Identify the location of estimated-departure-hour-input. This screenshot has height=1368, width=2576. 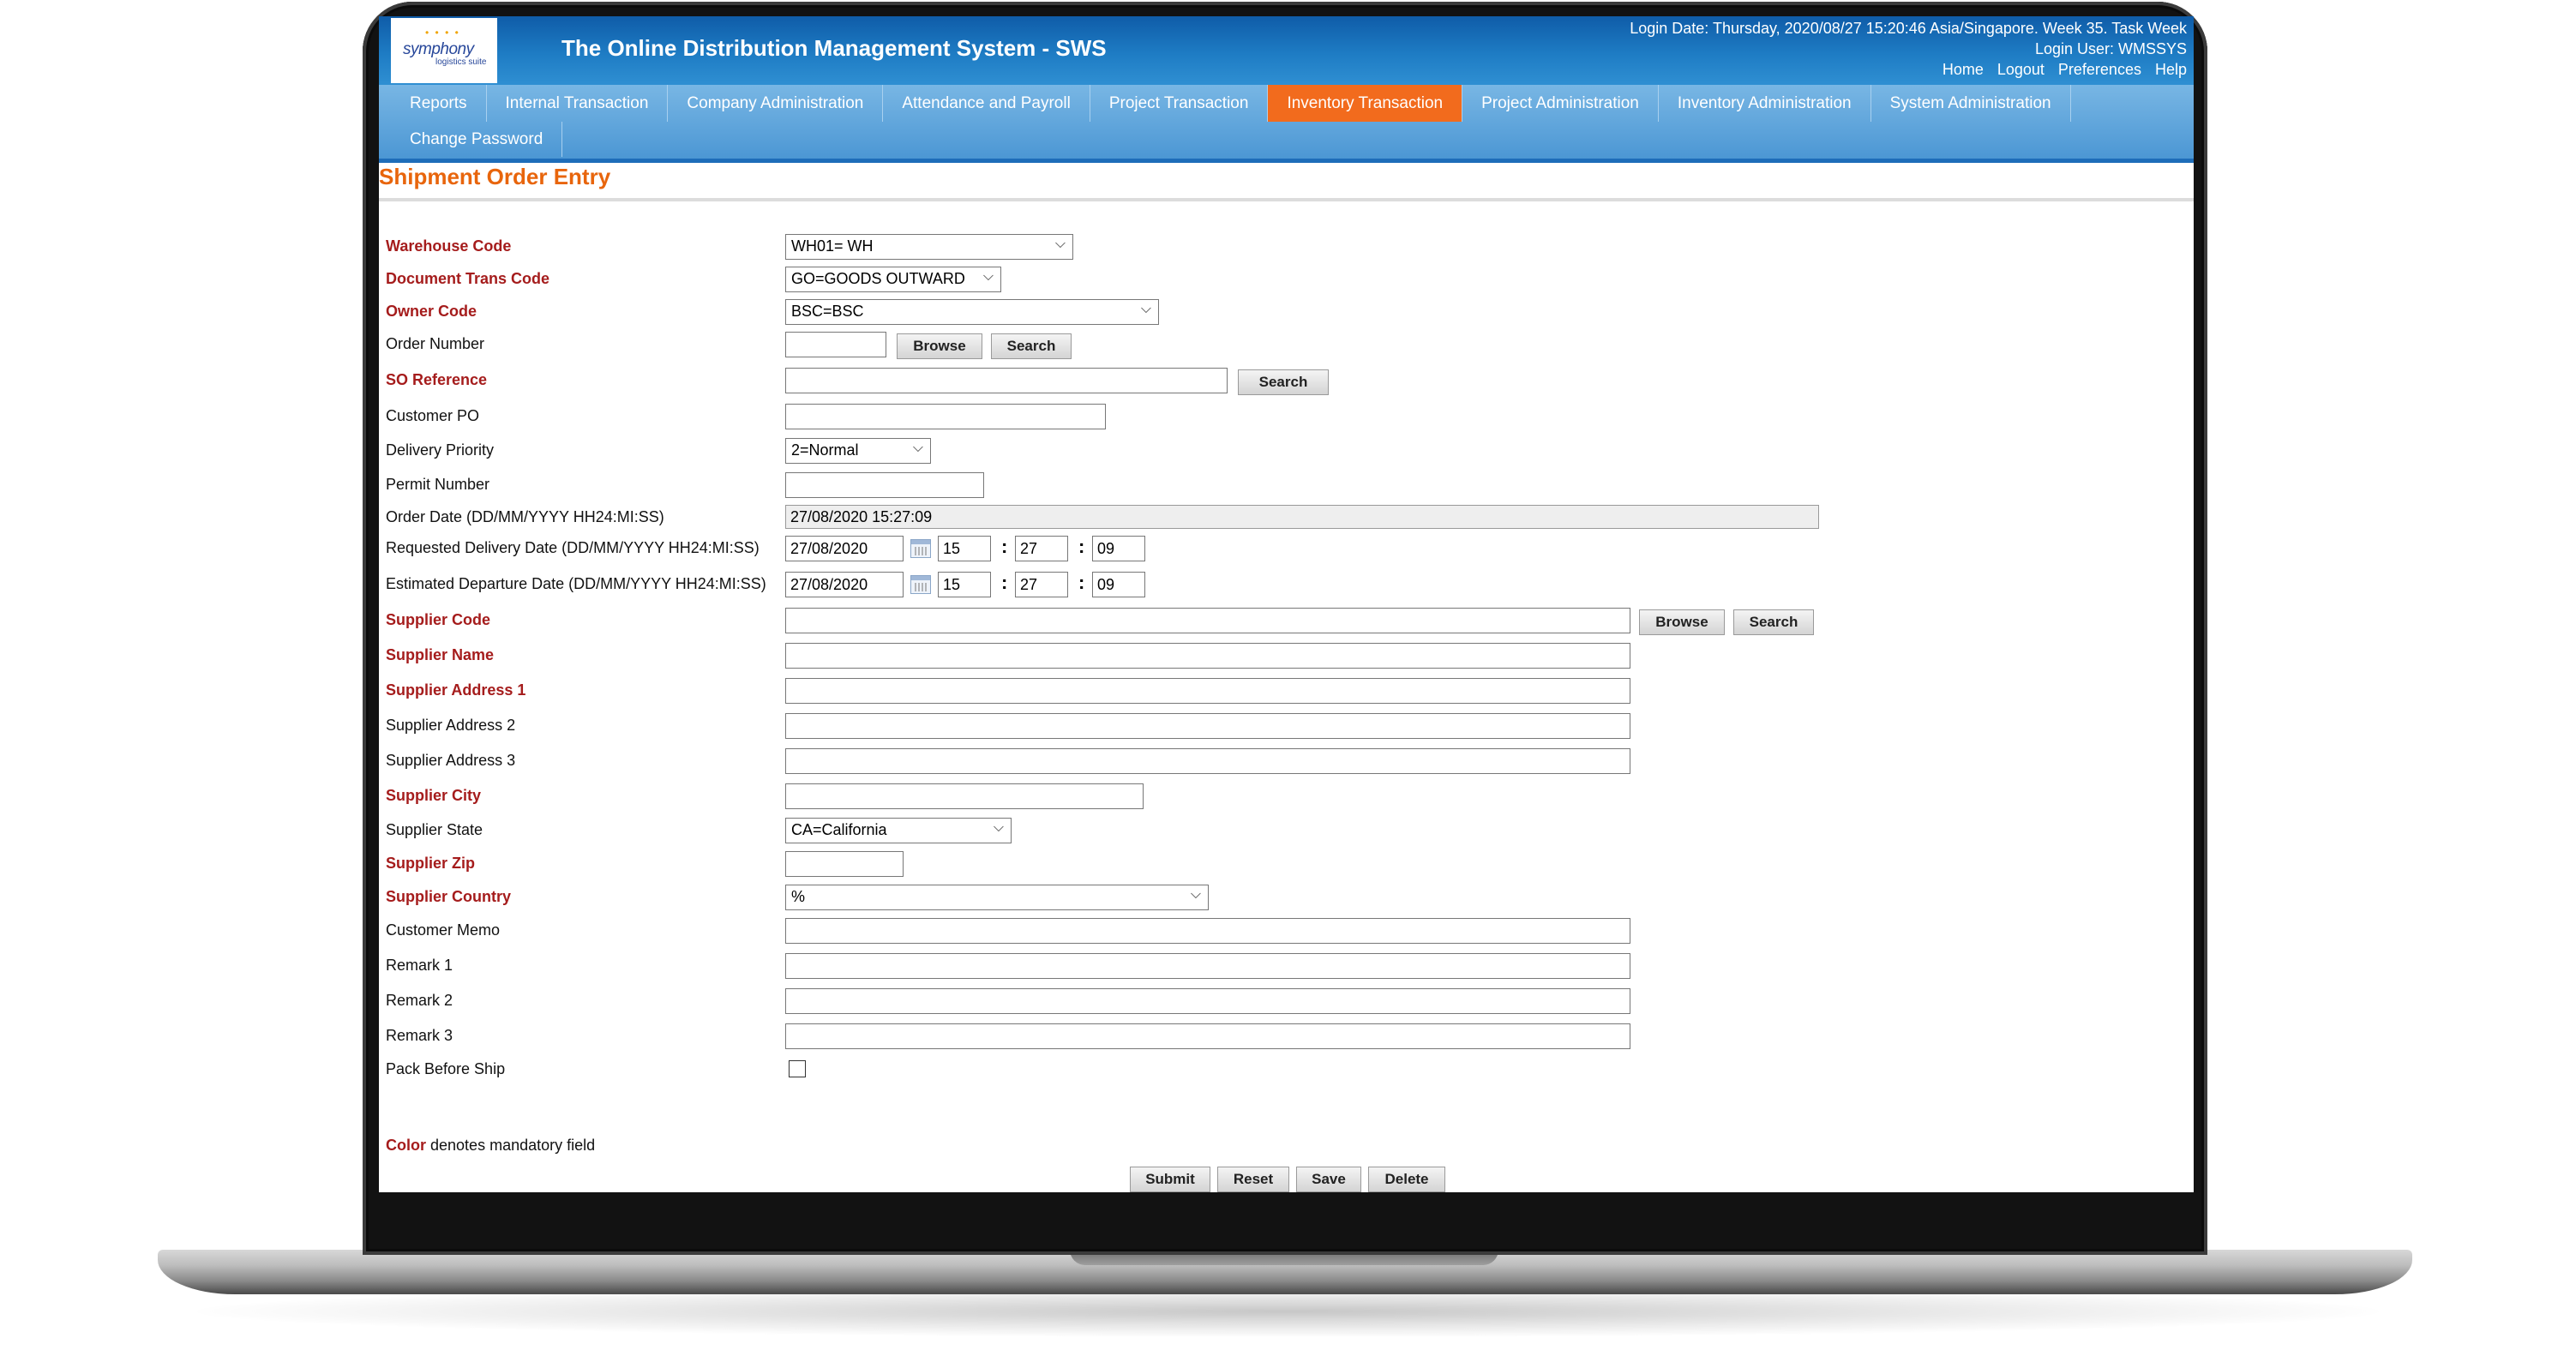
(964, 584).